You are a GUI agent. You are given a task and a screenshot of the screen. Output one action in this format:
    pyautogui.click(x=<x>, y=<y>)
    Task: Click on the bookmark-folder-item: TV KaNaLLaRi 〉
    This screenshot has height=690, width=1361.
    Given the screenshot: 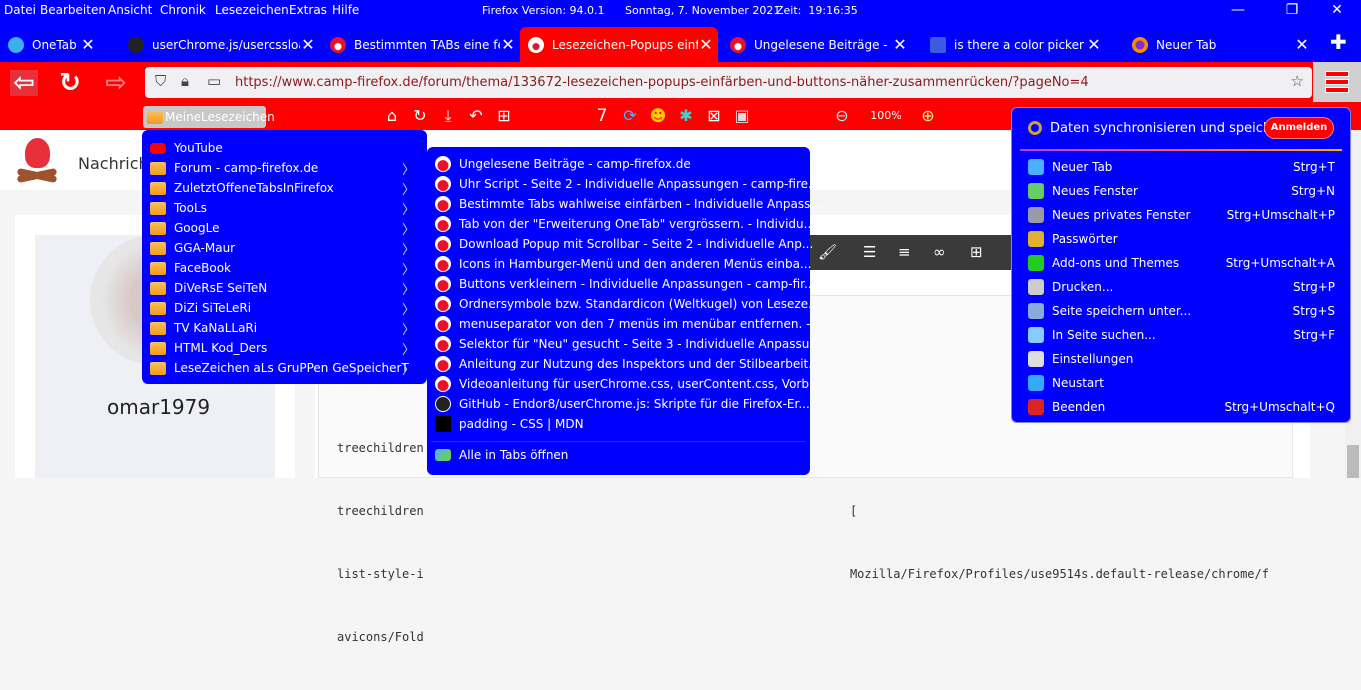 What is the action you would take?
    pyautogui.click(x=284, y=328)
    